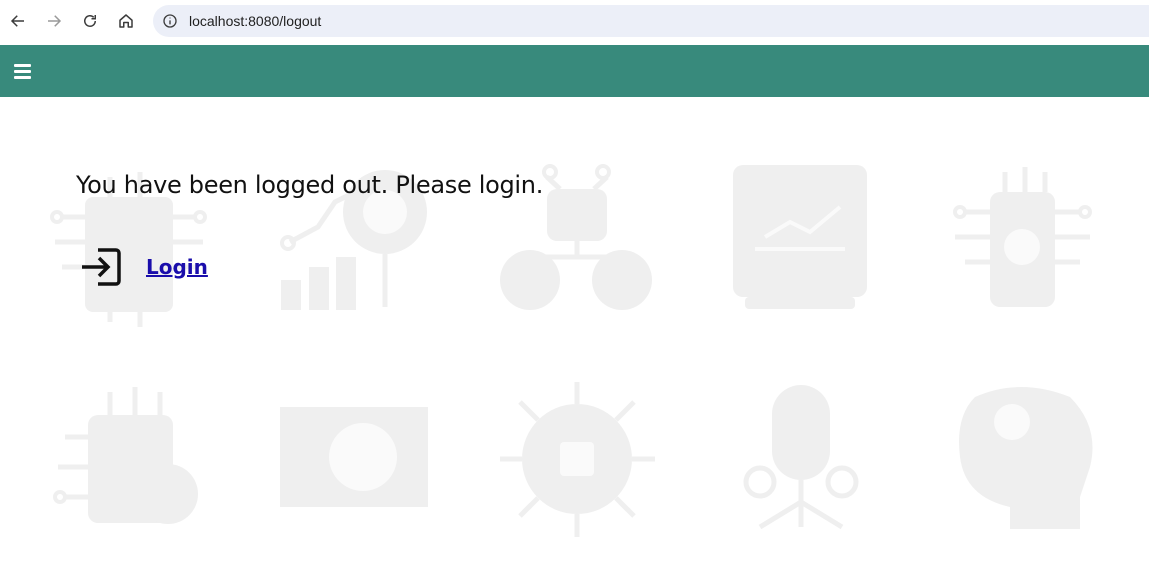 The image size is (1149, 574). Describe the element at coordinates (177, 267) in the screenshot. I see `login-link: Login` at that location.